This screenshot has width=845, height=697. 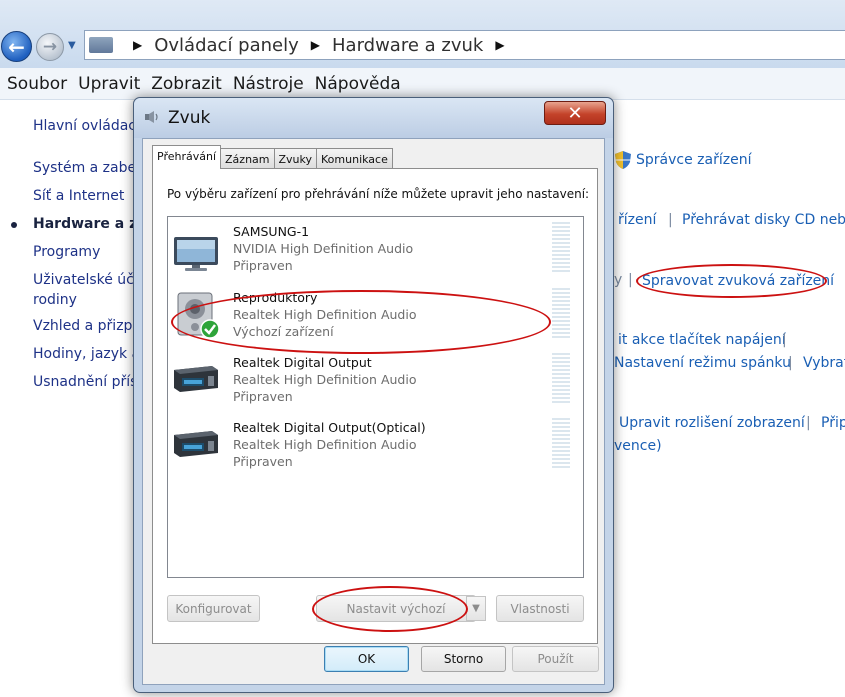 I want to click on device-name: Realtek Digital Output(Optical), so click(x=329, y=427).